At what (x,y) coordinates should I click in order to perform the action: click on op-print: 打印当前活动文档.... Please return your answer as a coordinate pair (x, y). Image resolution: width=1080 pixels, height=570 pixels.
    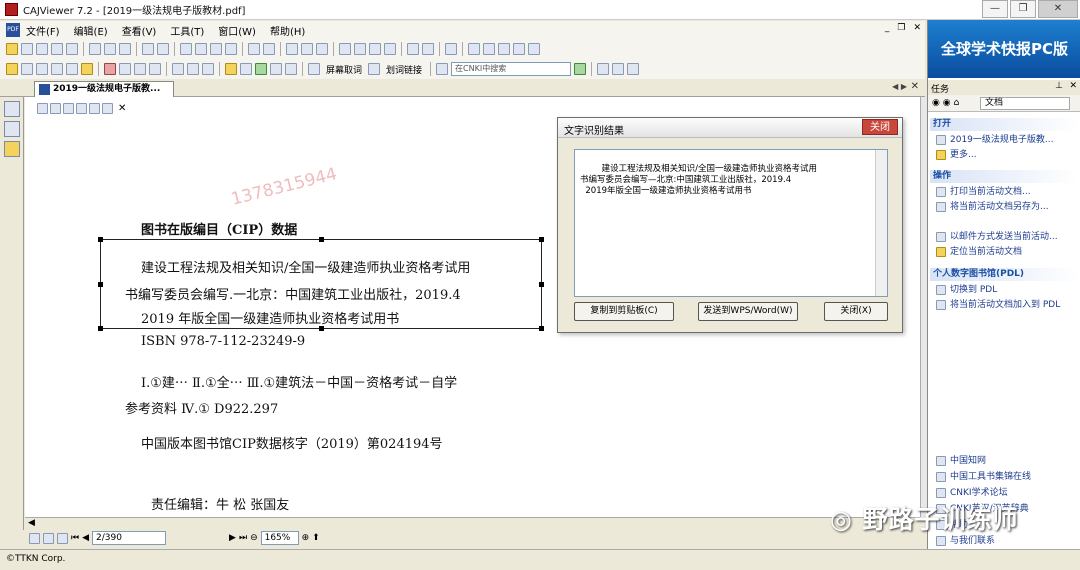
    Looking at the image, I should click on (1007, 192).